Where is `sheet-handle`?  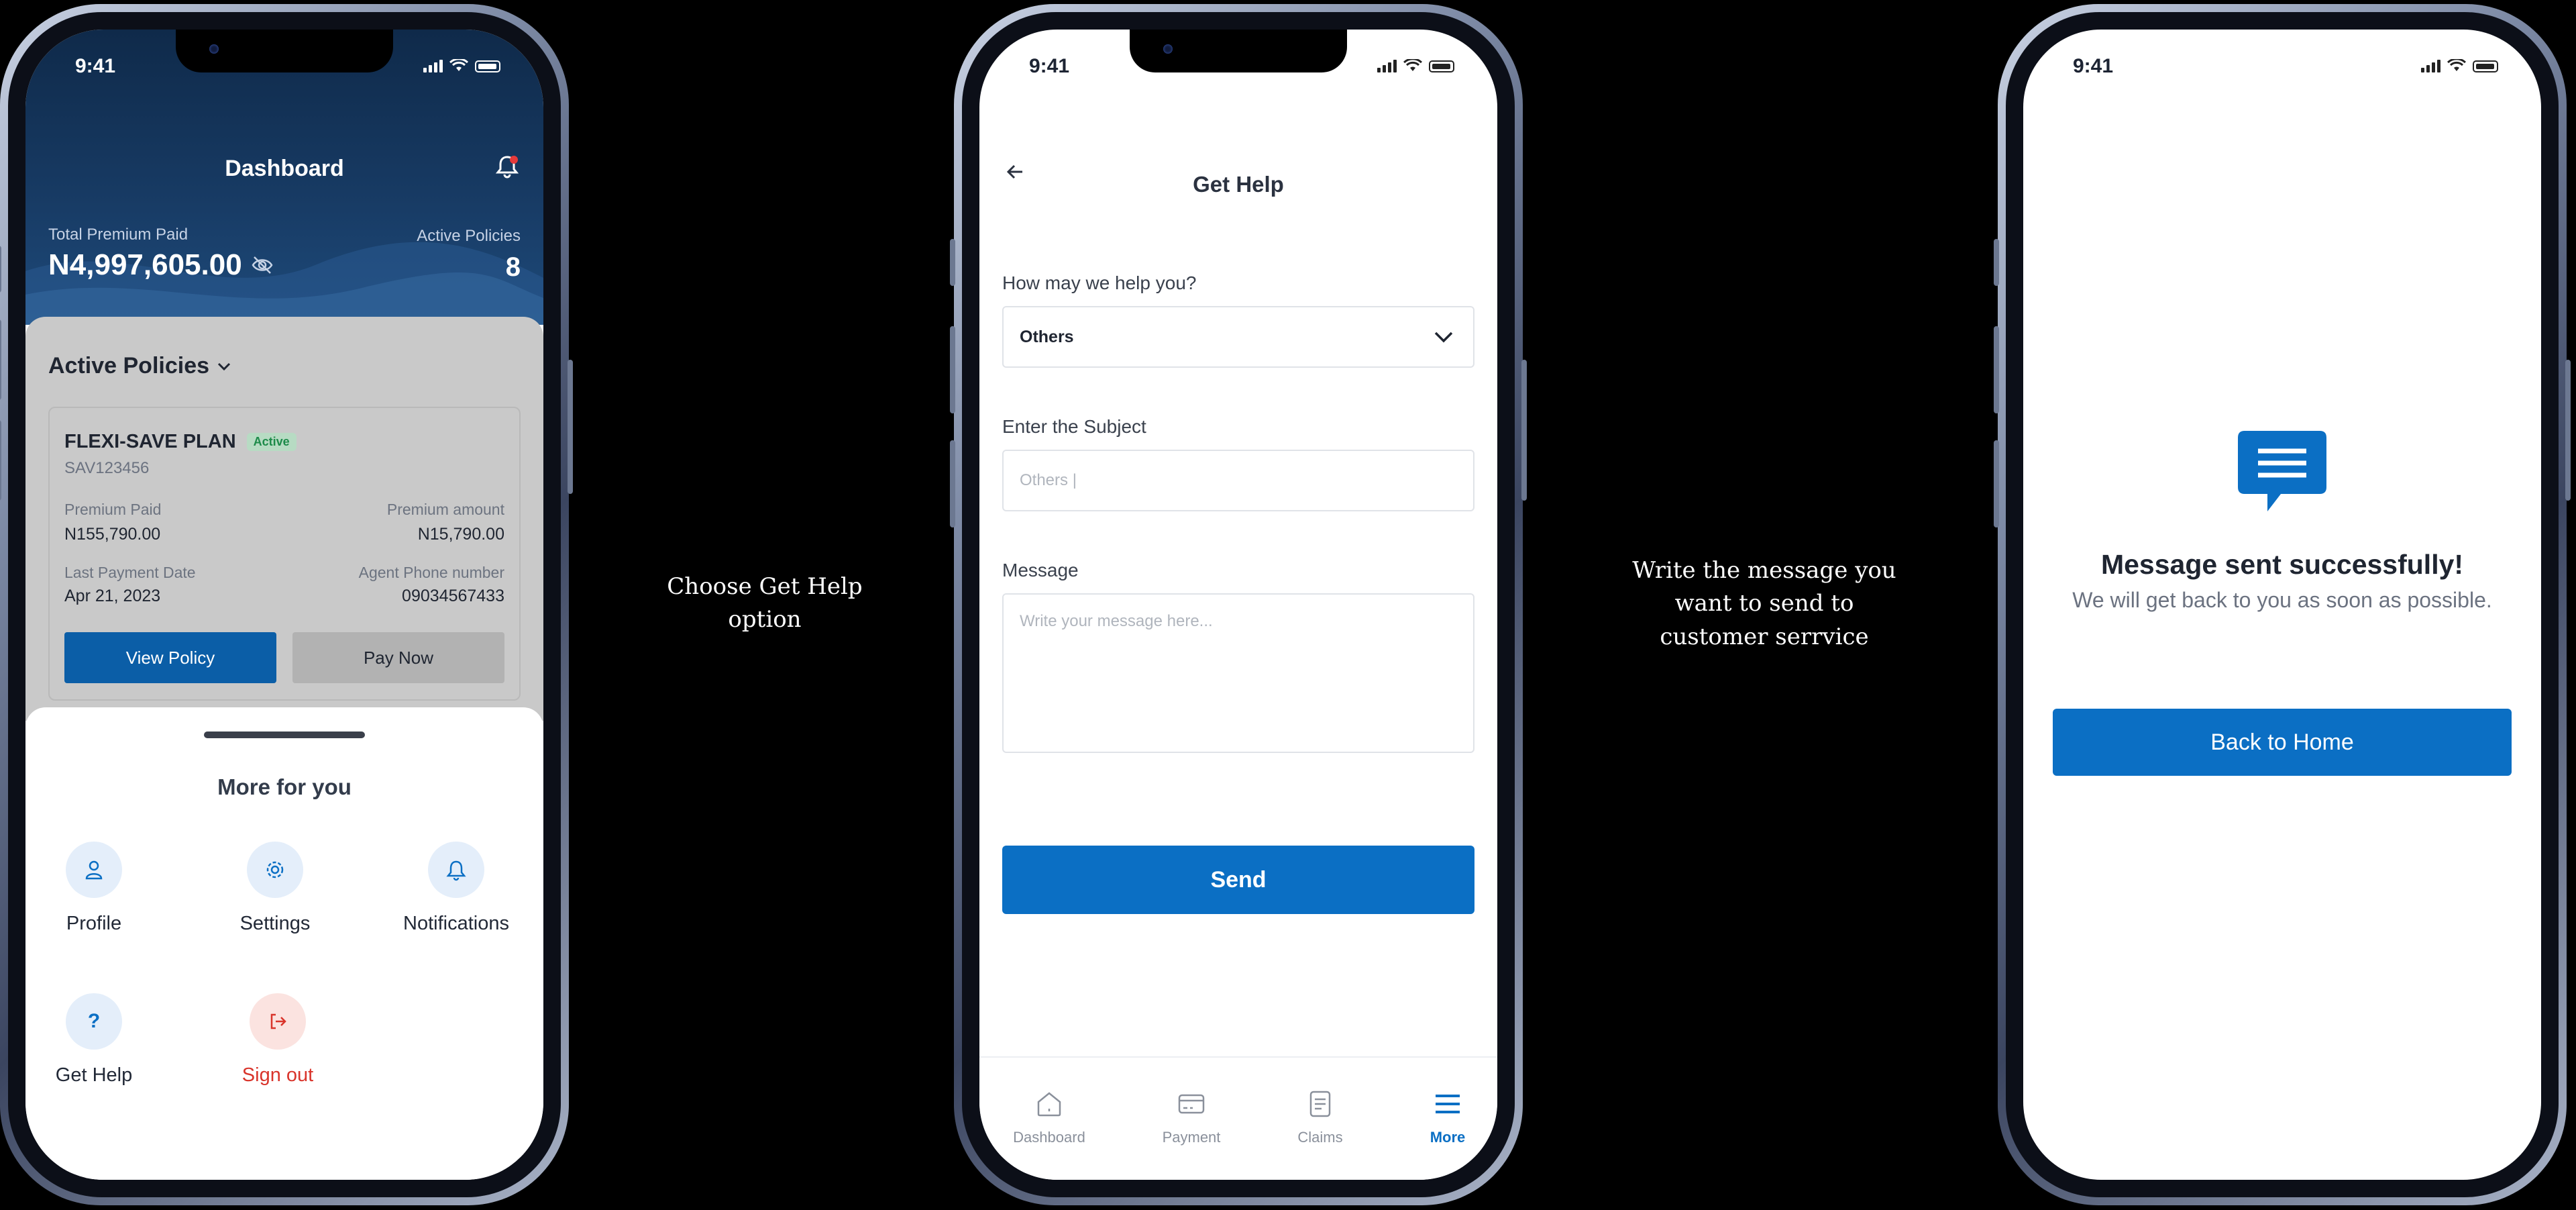 sheet-handle is located at coordinates (284, 735).